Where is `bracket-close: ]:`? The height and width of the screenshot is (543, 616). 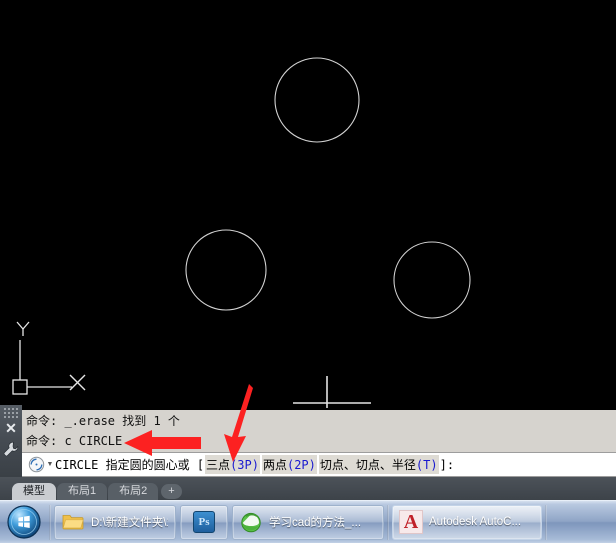 bracket-close: ]: is located at coordinates (447, 464).